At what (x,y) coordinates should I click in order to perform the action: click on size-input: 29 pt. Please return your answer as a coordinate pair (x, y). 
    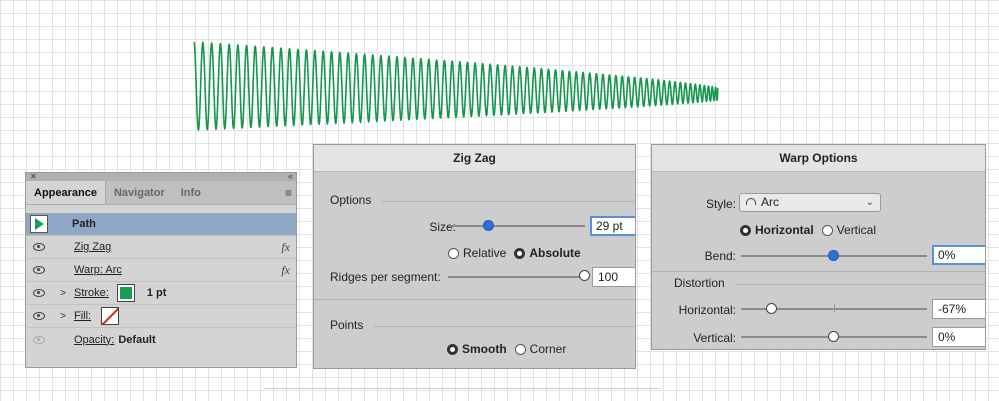
    Looking at the image, I should click on (612, 226).